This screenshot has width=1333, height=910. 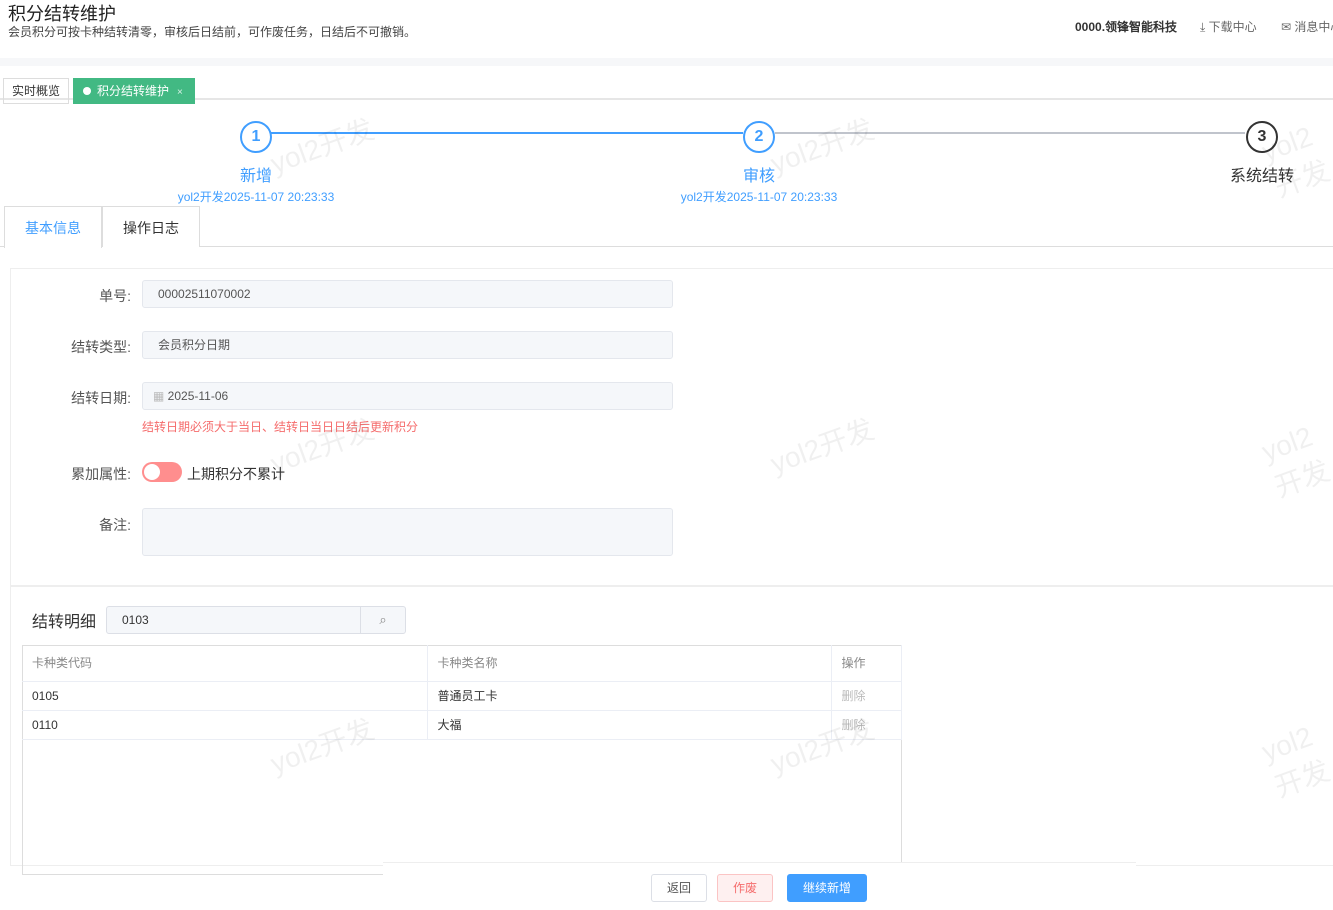 I want to click on table-row: 0110 大福 删除, so click(x=462, y=725).